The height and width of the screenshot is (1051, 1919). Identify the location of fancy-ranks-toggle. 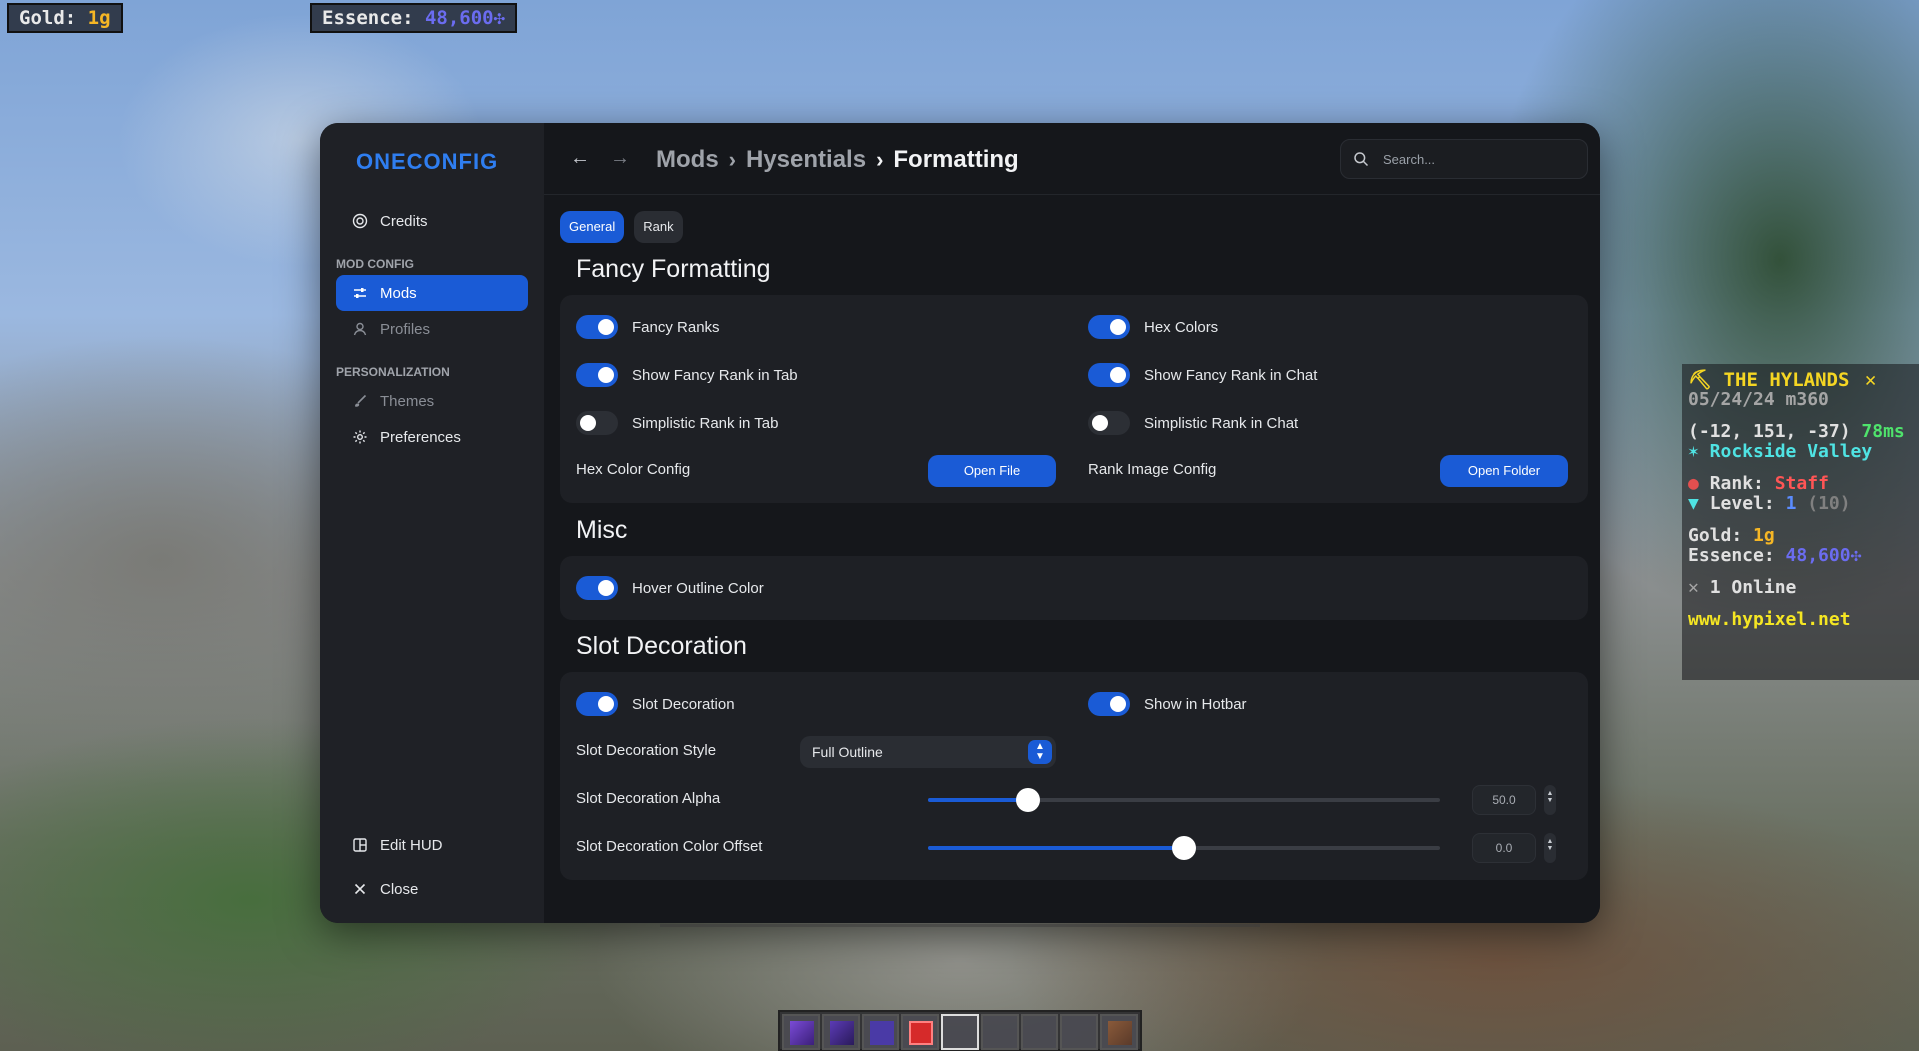
(597, 327).